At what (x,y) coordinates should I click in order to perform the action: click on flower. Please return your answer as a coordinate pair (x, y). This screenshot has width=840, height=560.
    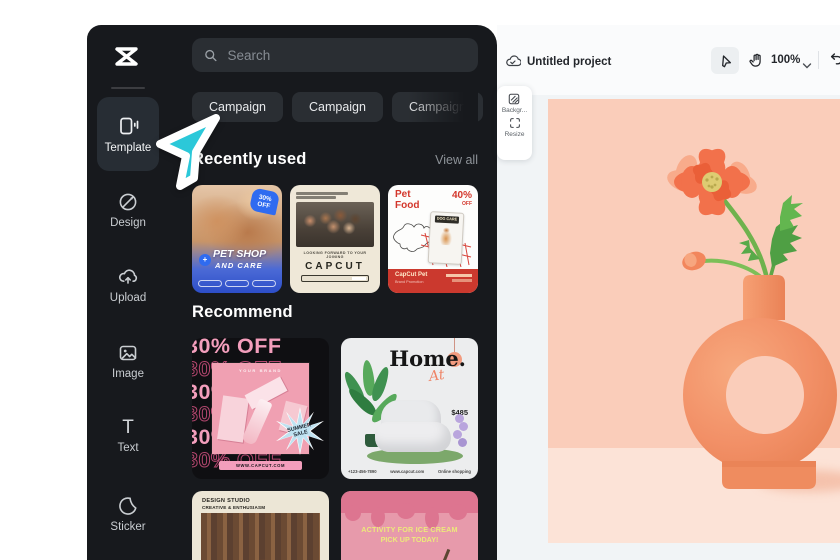
    Looking at the image, I should click on (712, 182).